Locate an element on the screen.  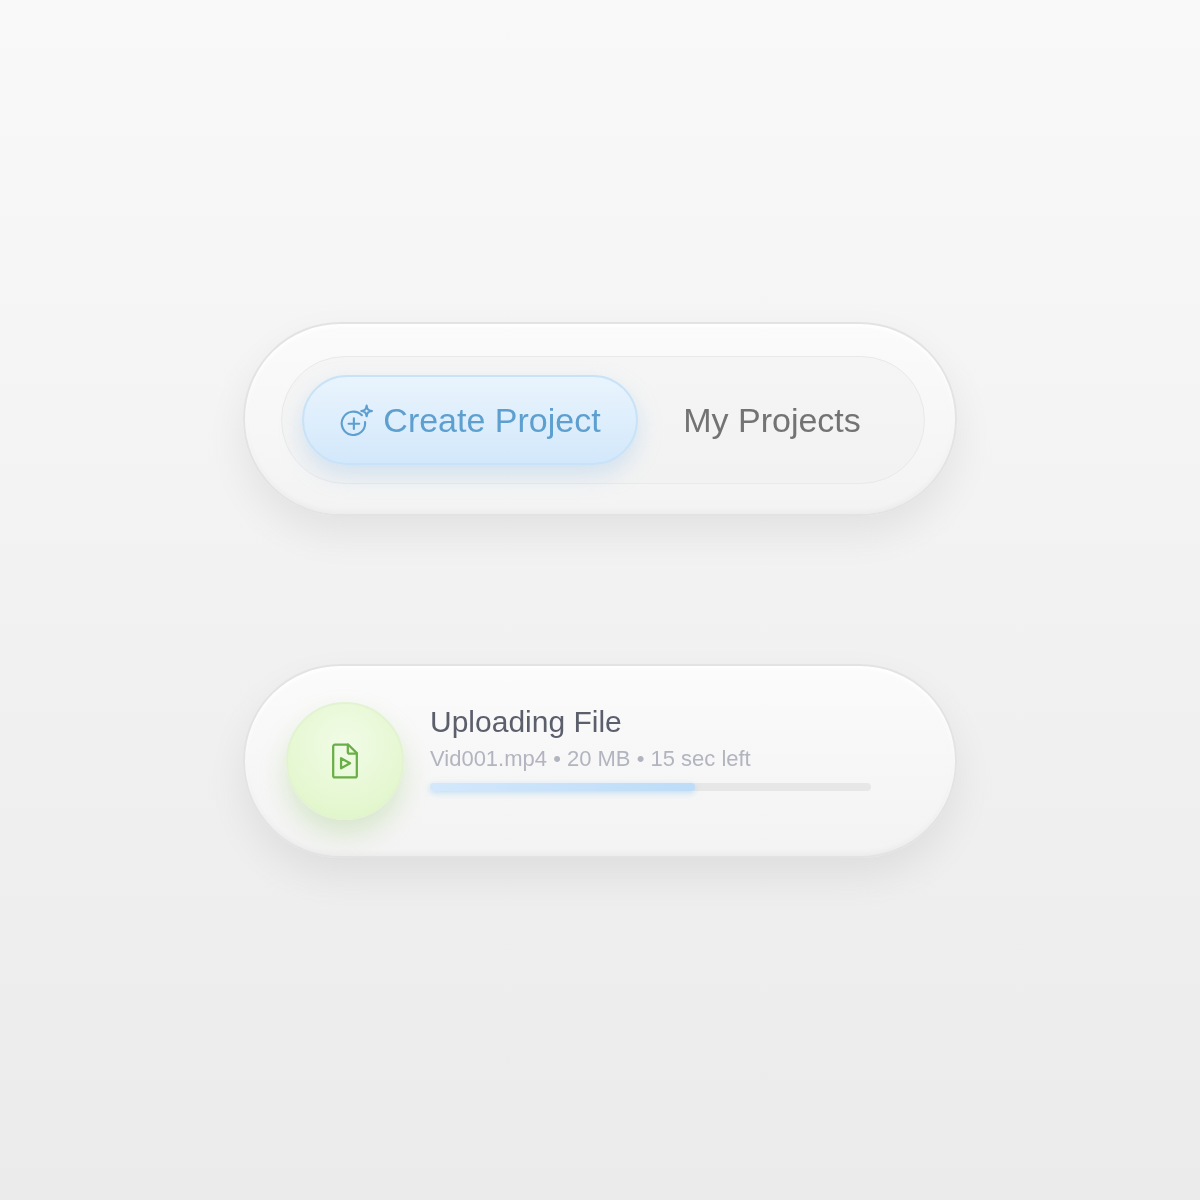
file-details: Vid001.mp4 • 20 MB • 15 sec left is located at coordinates (591, 759).